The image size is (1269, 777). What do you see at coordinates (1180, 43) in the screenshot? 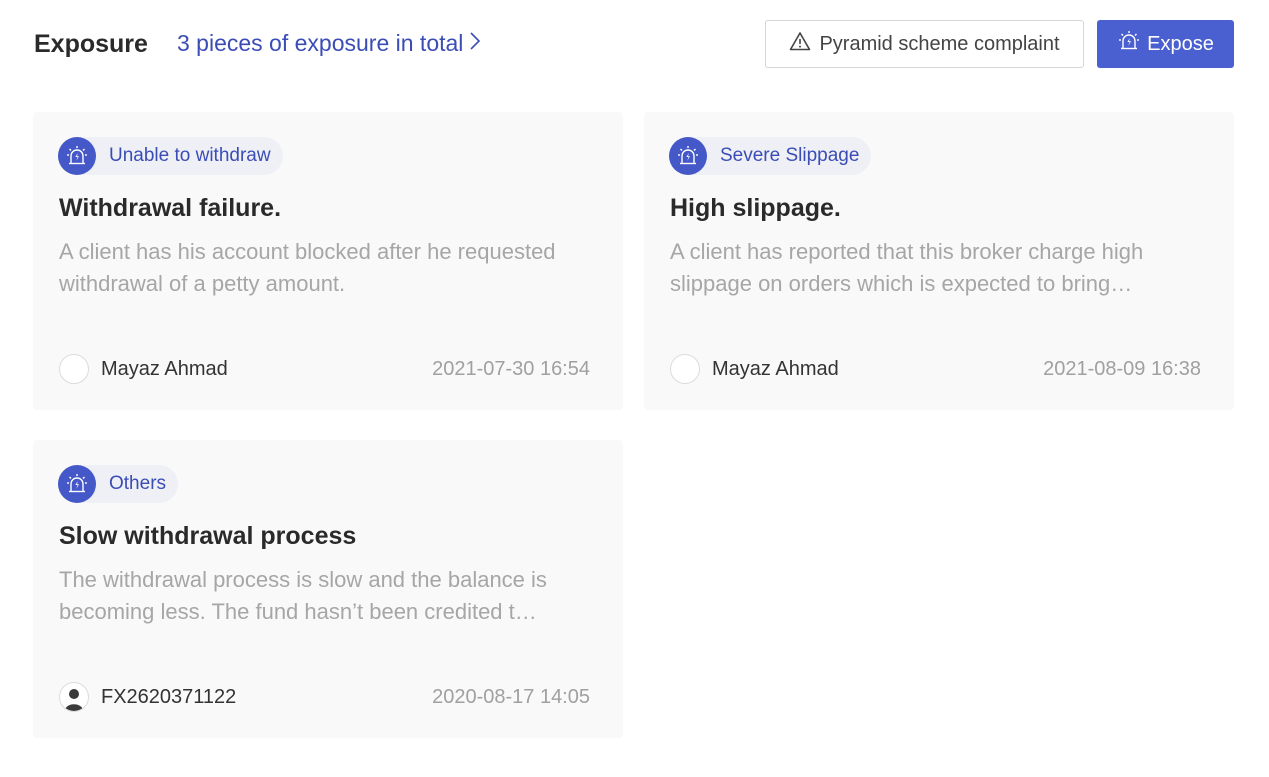
I see `expose-label: Expose` at bounding box center [1180, 43].